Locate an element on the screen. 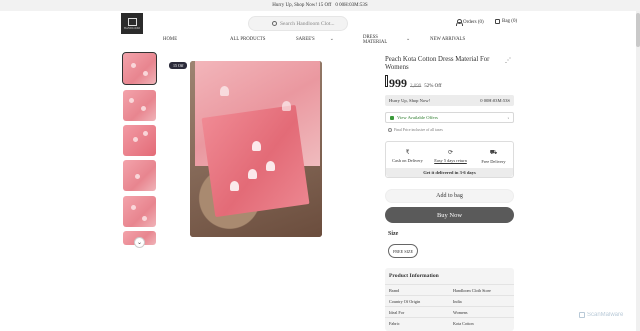 The width and height of the screenshot is (640, 331). info-key: Fabric is located at coordinates (394, 323).